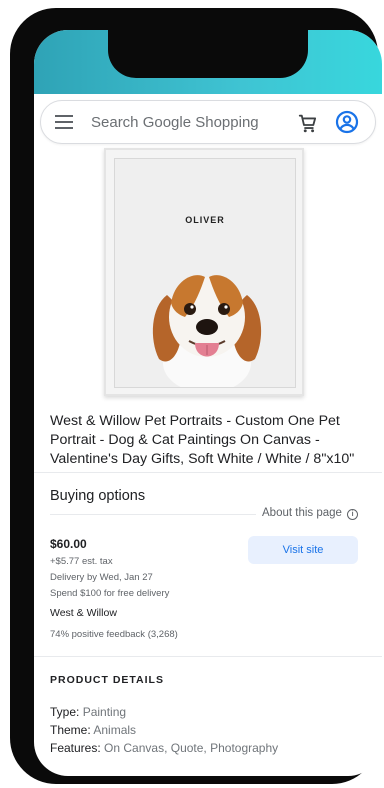 The image size is (384, 788). I want to click on product-details-heading: PRODUCT DETAILS, so click(107, 680).